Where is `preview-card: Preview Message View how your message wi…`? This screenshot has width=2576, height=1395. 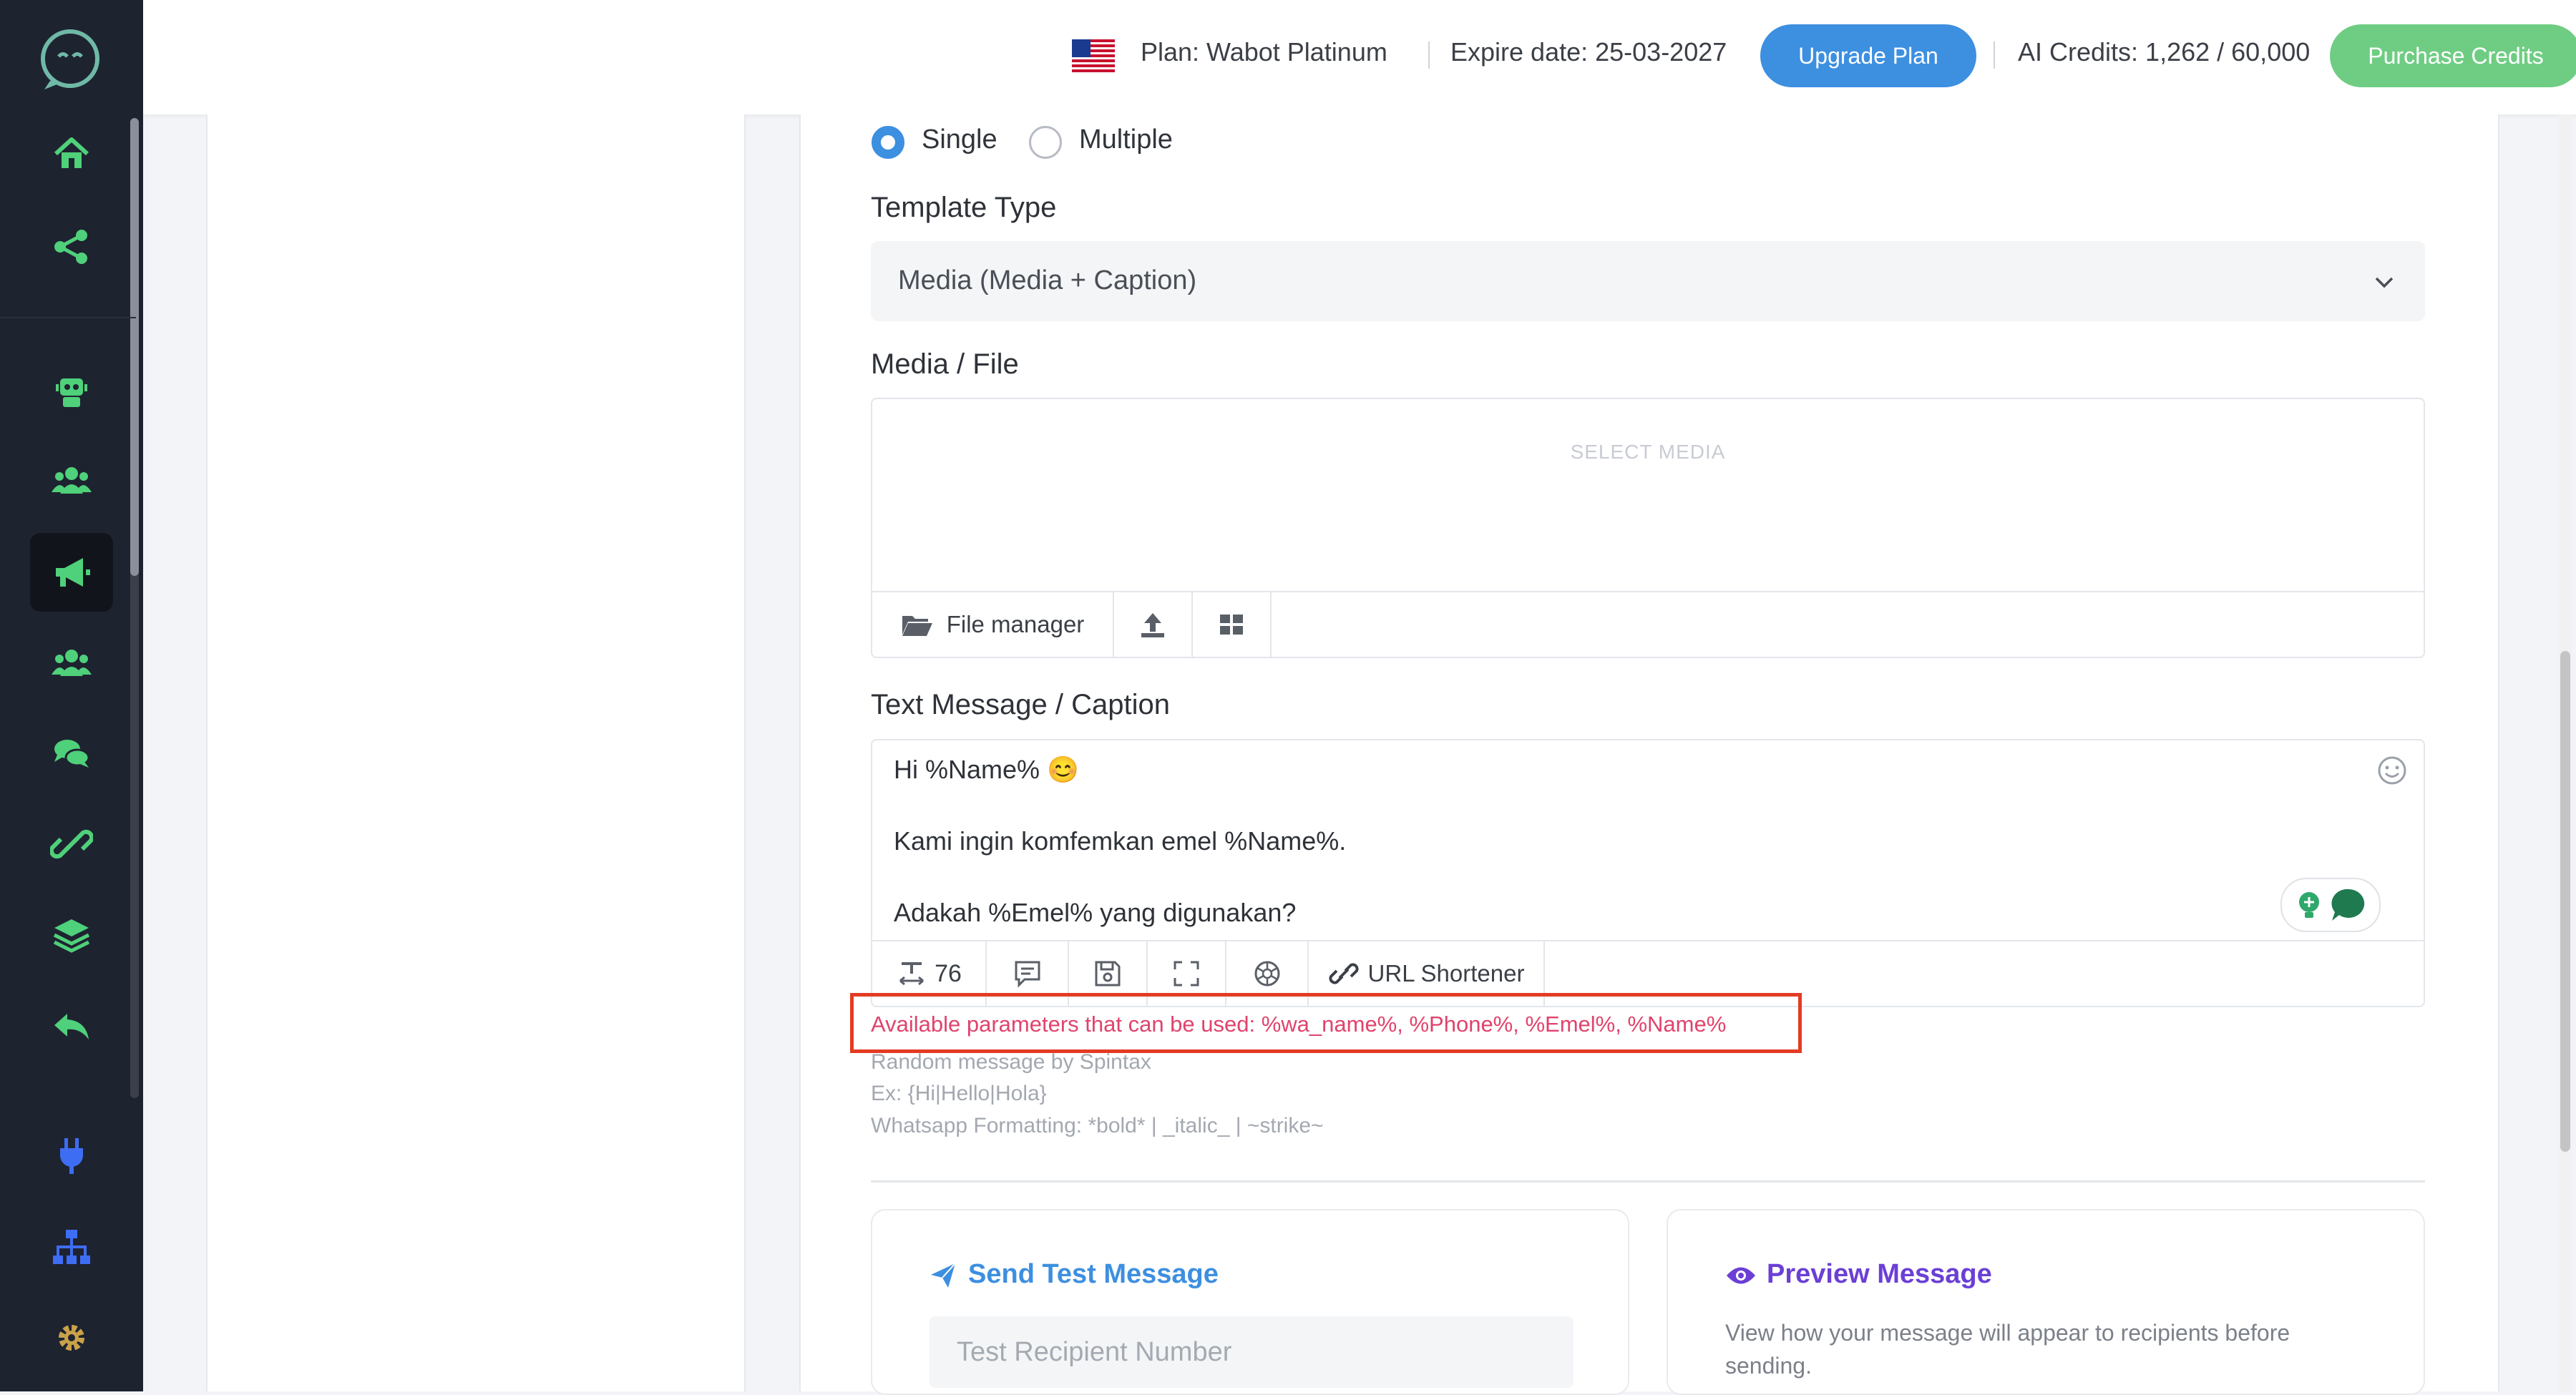
preview-card: Preview Message View how your message wi… is located at coordinates (2046, 1302).